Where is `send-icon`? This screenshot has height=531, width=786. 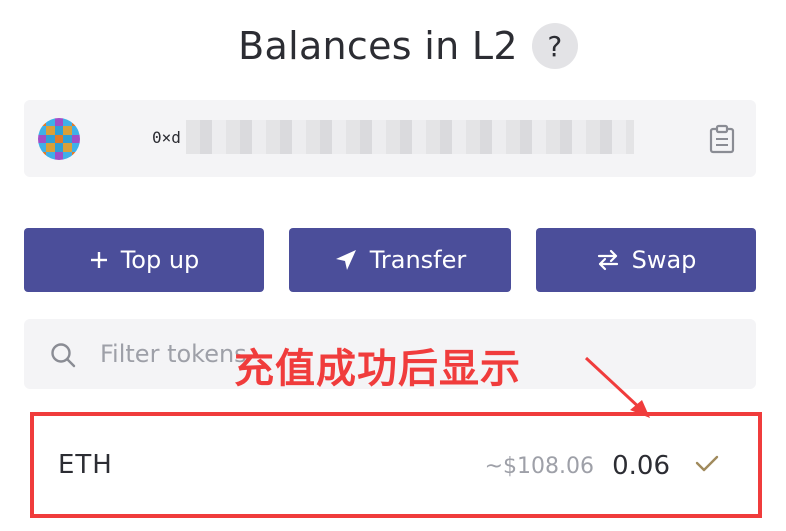 send-icon is located at coordinates (346, 260).